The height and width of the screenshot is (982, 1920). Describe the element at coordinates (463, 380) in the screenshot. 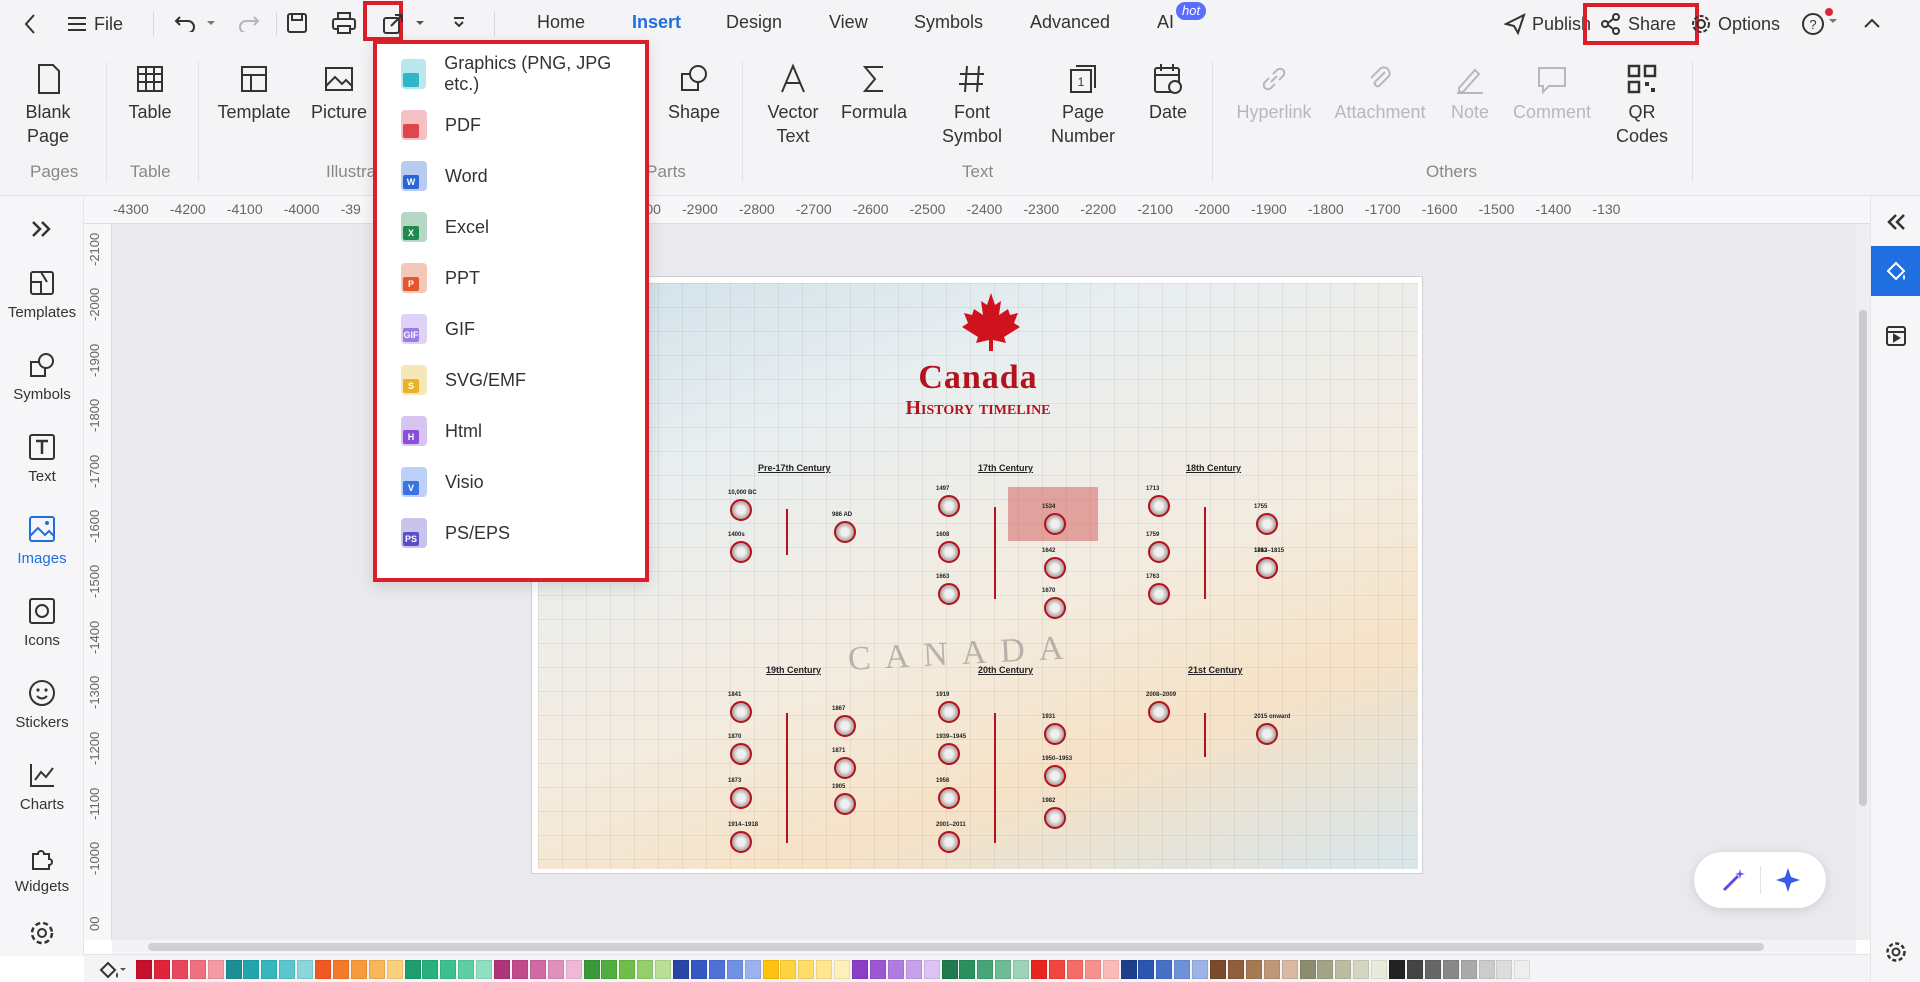

I see `export-option-svg-emf: S SVG/EMF` at that location.